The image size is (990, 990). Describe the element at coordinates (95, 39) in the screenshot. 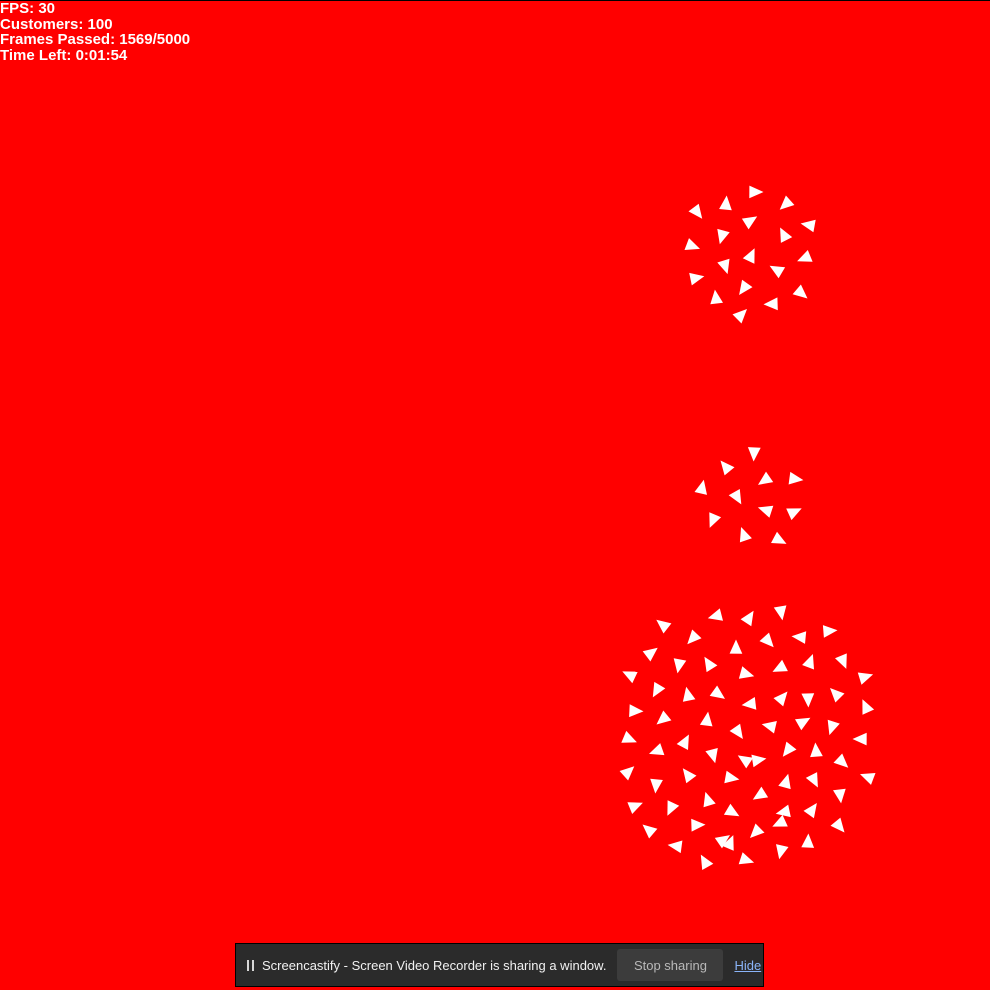

I see `frames-passed: Frames Passed: 1569/5000` at that location.